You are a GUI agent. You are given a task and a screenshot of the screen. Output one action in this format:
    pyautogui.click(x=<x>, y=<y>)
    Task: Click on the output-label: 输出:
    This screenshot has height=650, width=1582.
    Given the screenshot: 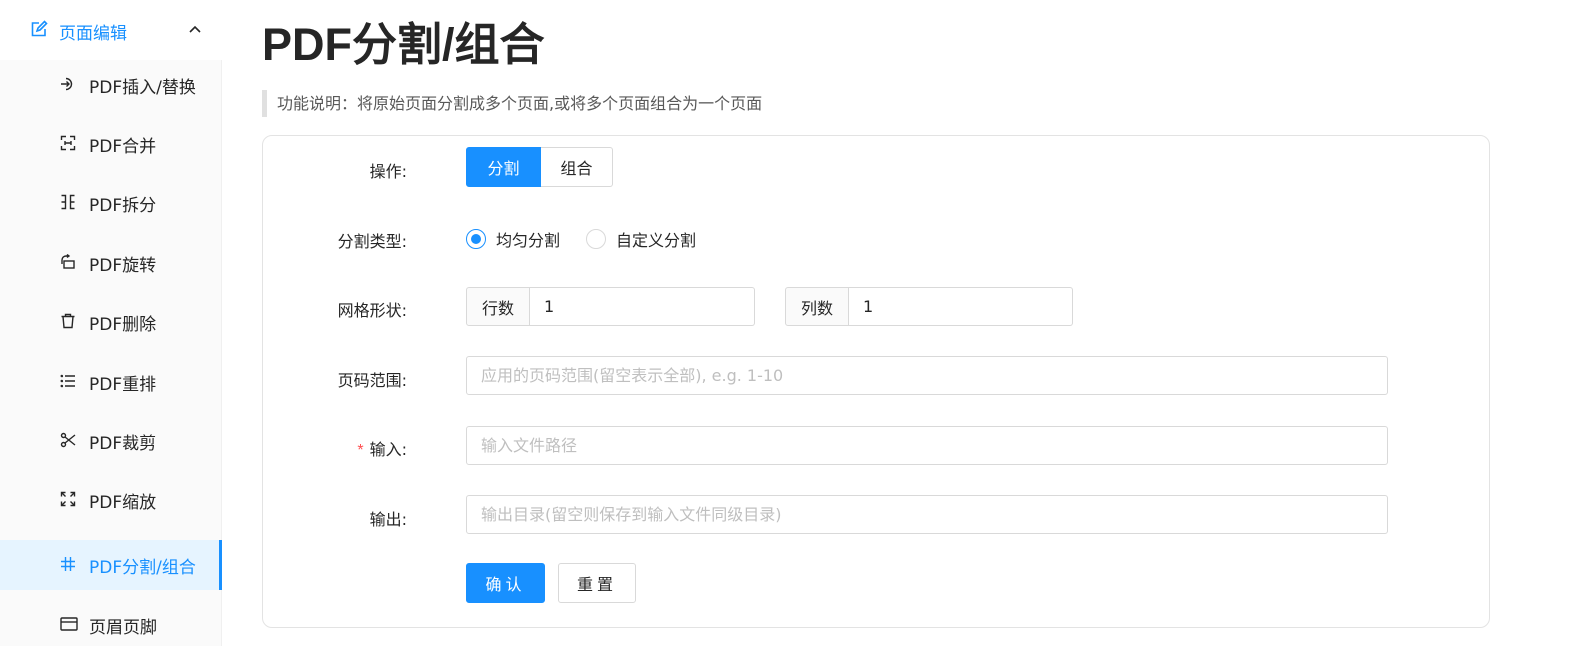 What is the action you would take?
    pyautogui.click(x=388, y=519)
    